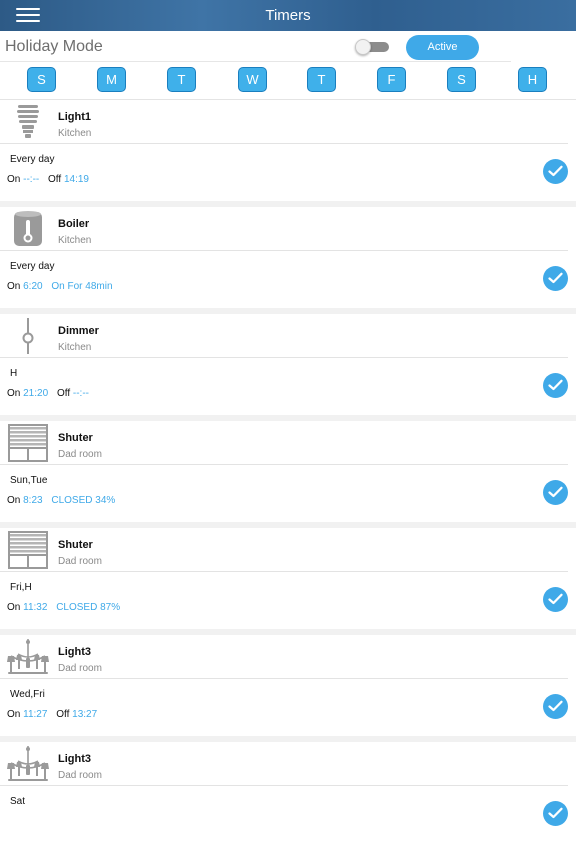  I want to click on on-time: --:--, so click(31, 179).